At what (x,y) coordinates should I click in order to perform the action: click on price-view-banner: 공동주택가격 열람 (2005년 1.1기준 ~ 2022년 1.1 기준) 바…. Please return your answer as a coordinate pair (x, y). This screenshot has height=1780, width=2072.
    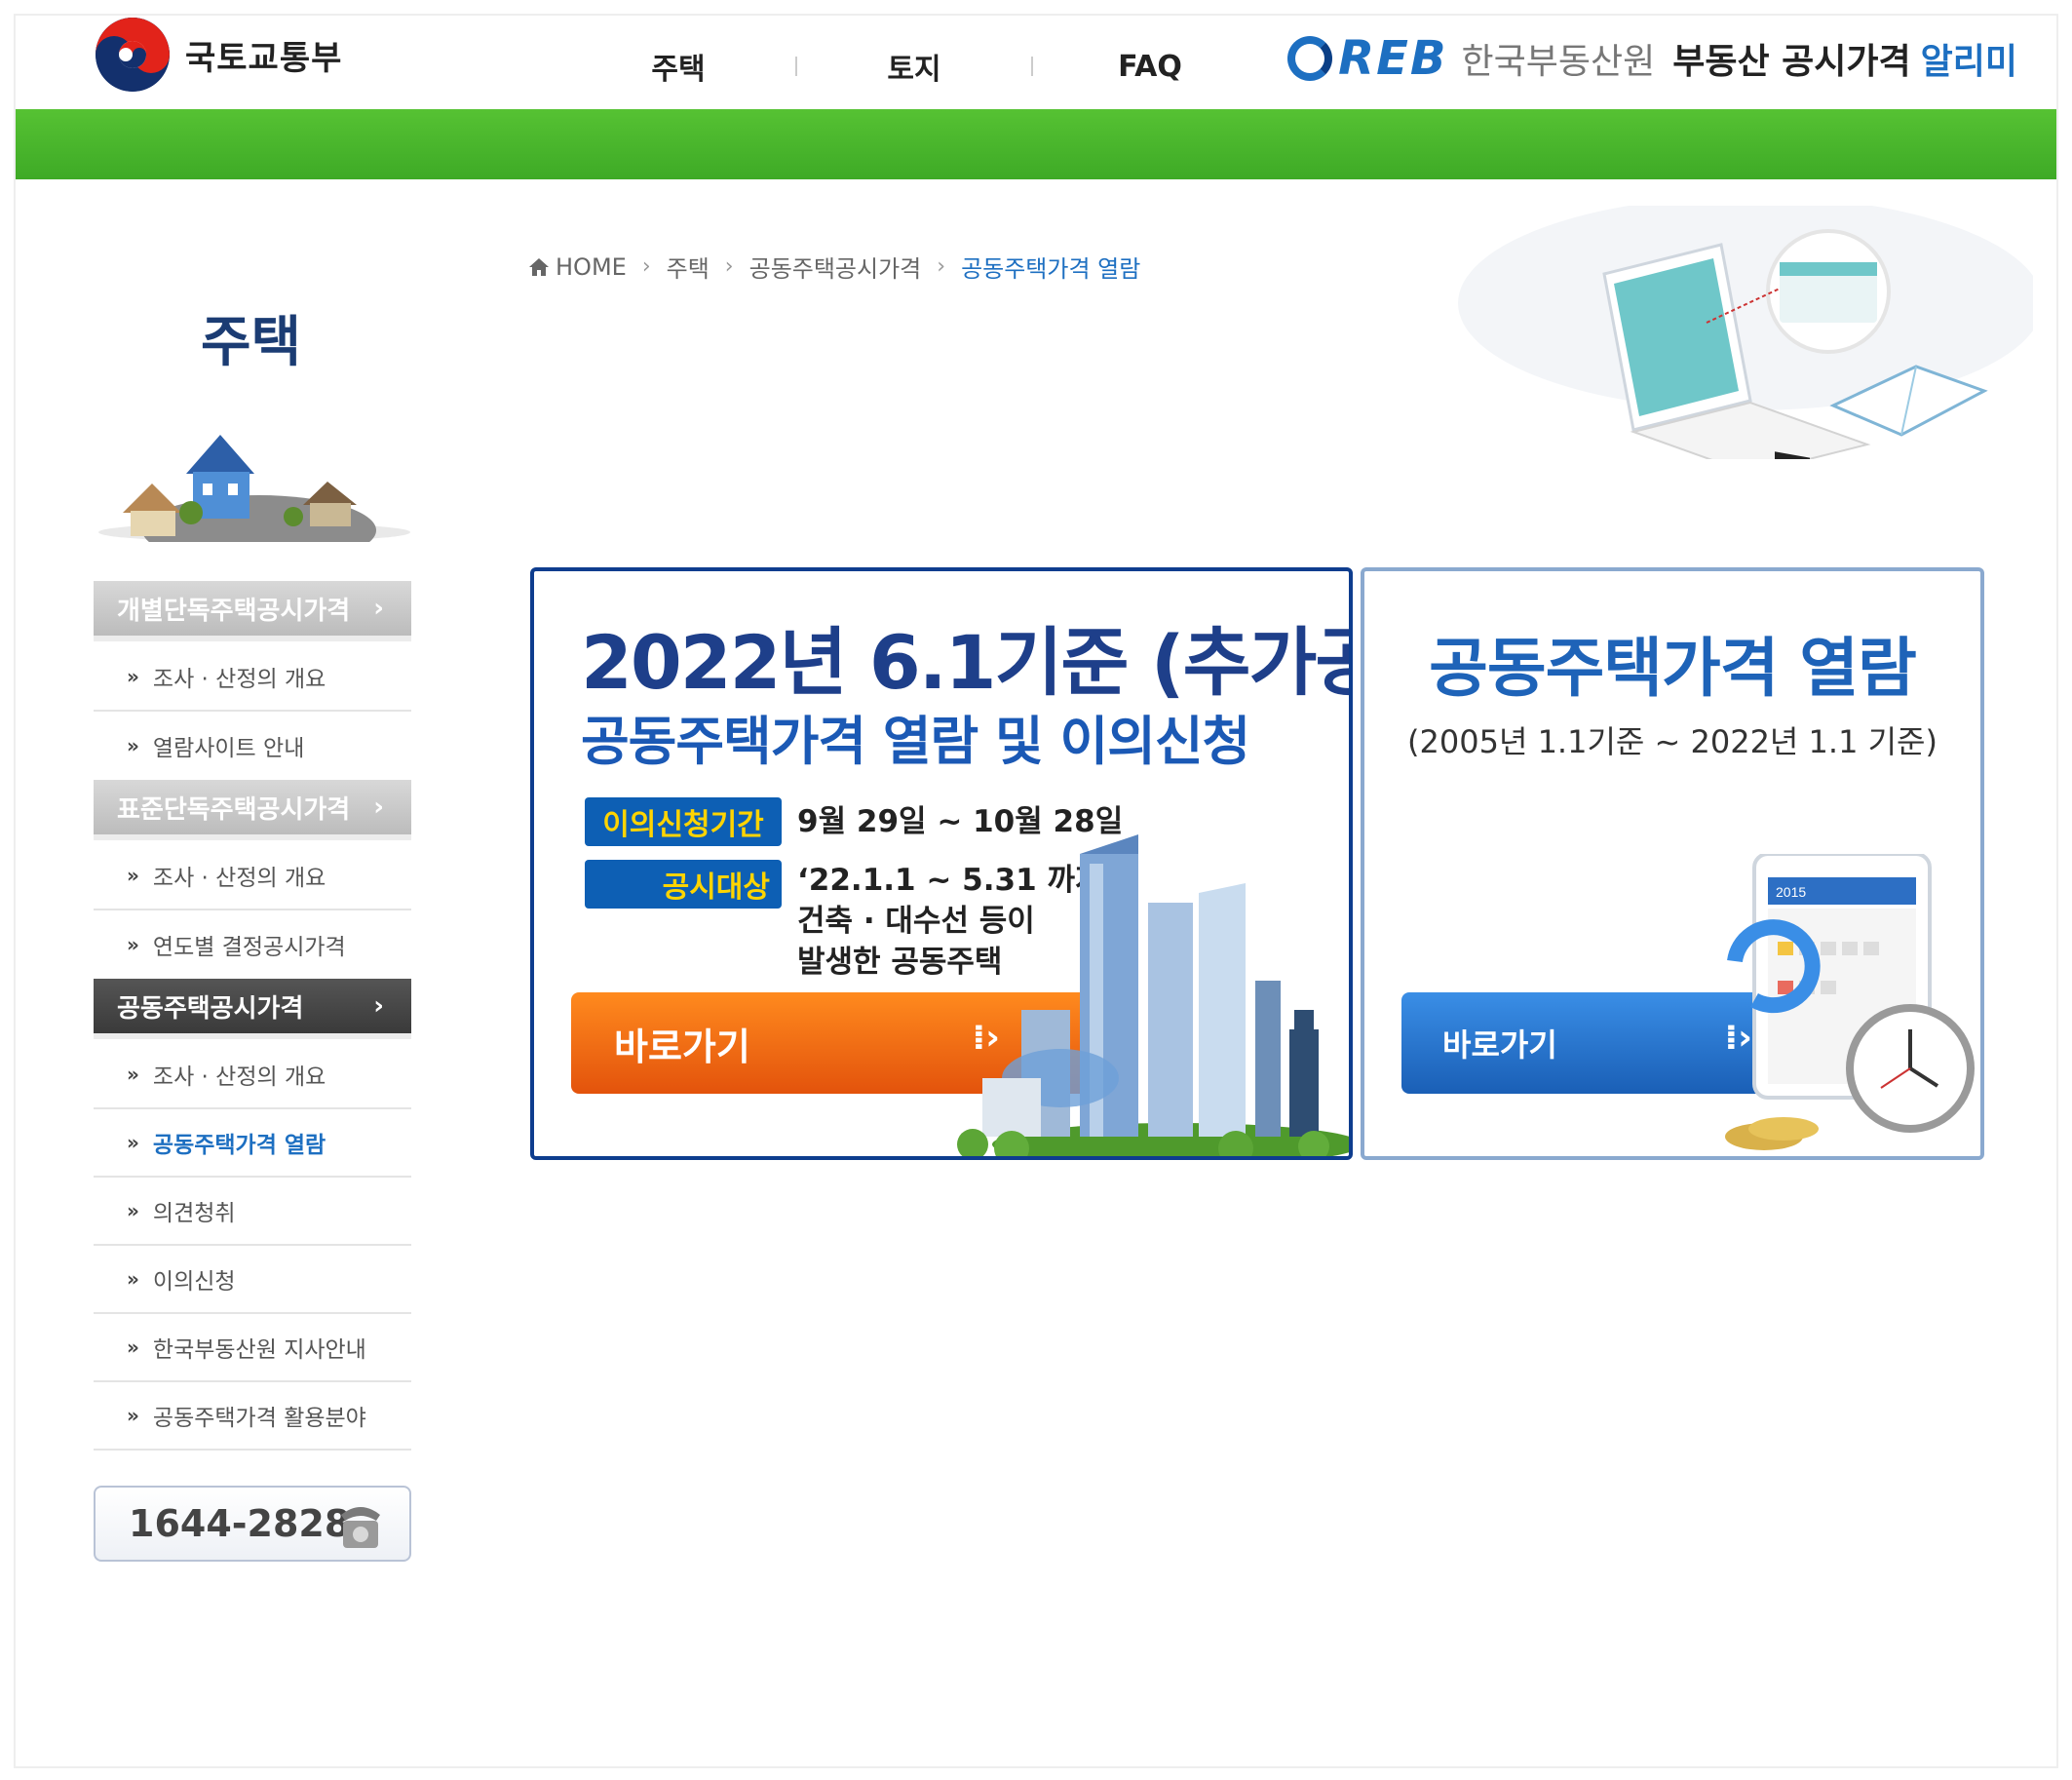
    Looking at the image, I should click on (1672, 863).